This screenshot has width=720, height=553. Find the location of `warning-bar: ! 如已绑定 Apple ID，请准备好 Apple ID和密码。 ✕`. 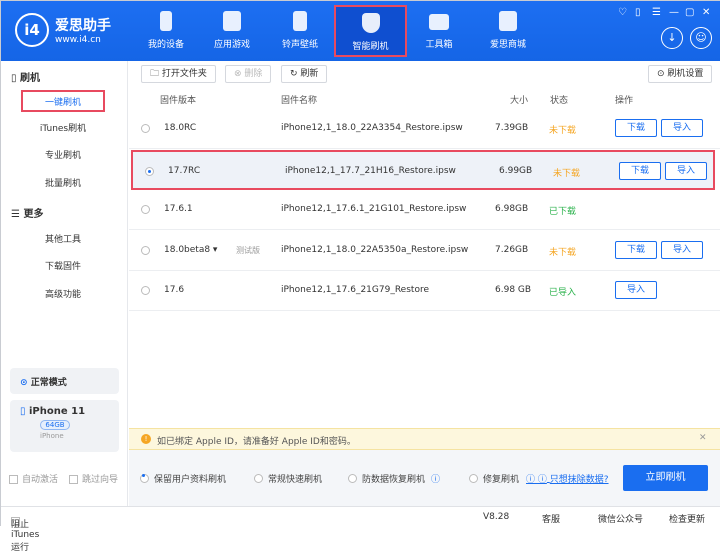

warning-bar: ! 如已绑定 Apple ID，请准备好 Apple ID和密码。 ✕ is located at coordinates (424, 439).